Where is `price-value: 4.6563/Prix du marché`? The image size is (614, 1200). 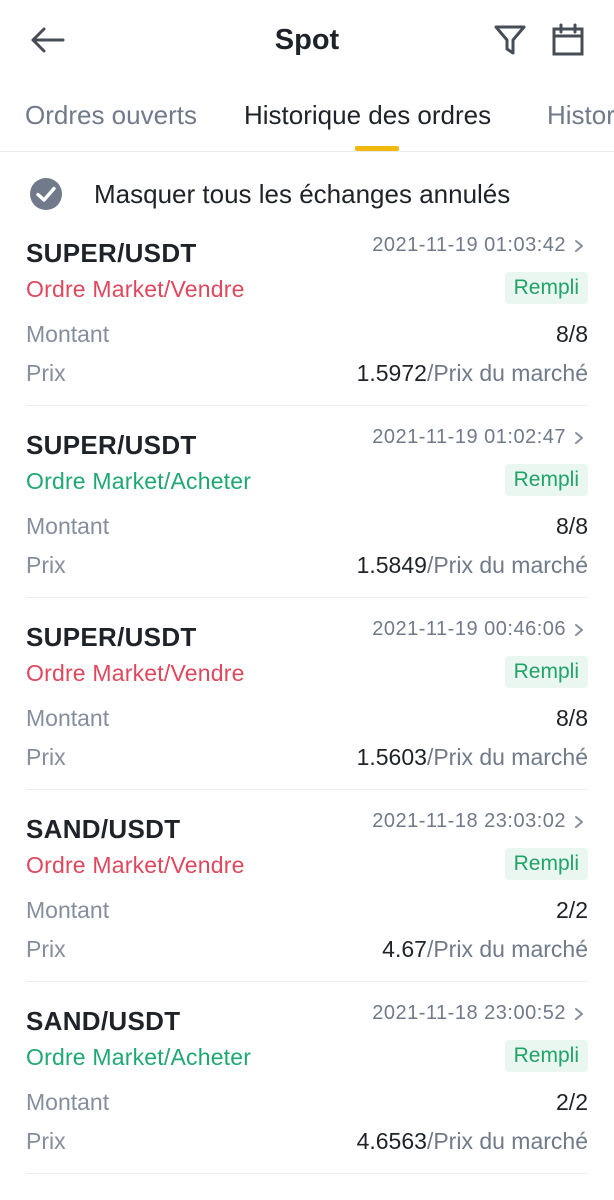
price-value: 4.6563/Prix du marché is located at coordinates (472, 1141).